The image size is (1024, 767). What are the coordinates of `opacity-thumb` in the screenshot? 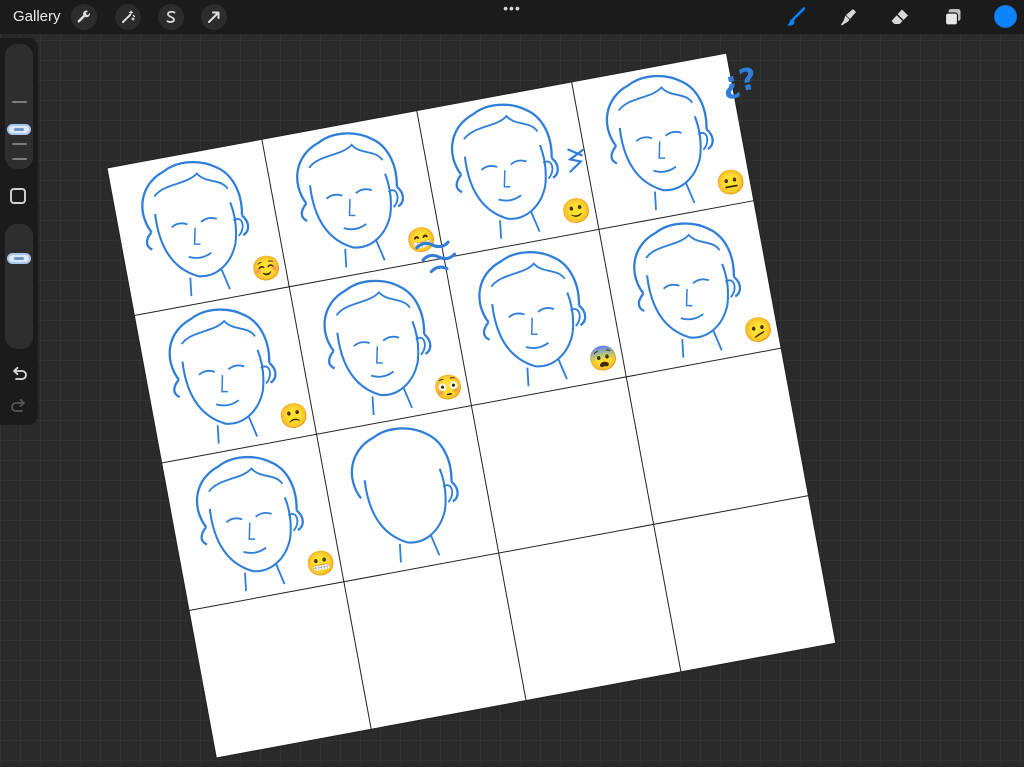 It's located at (19, 258).